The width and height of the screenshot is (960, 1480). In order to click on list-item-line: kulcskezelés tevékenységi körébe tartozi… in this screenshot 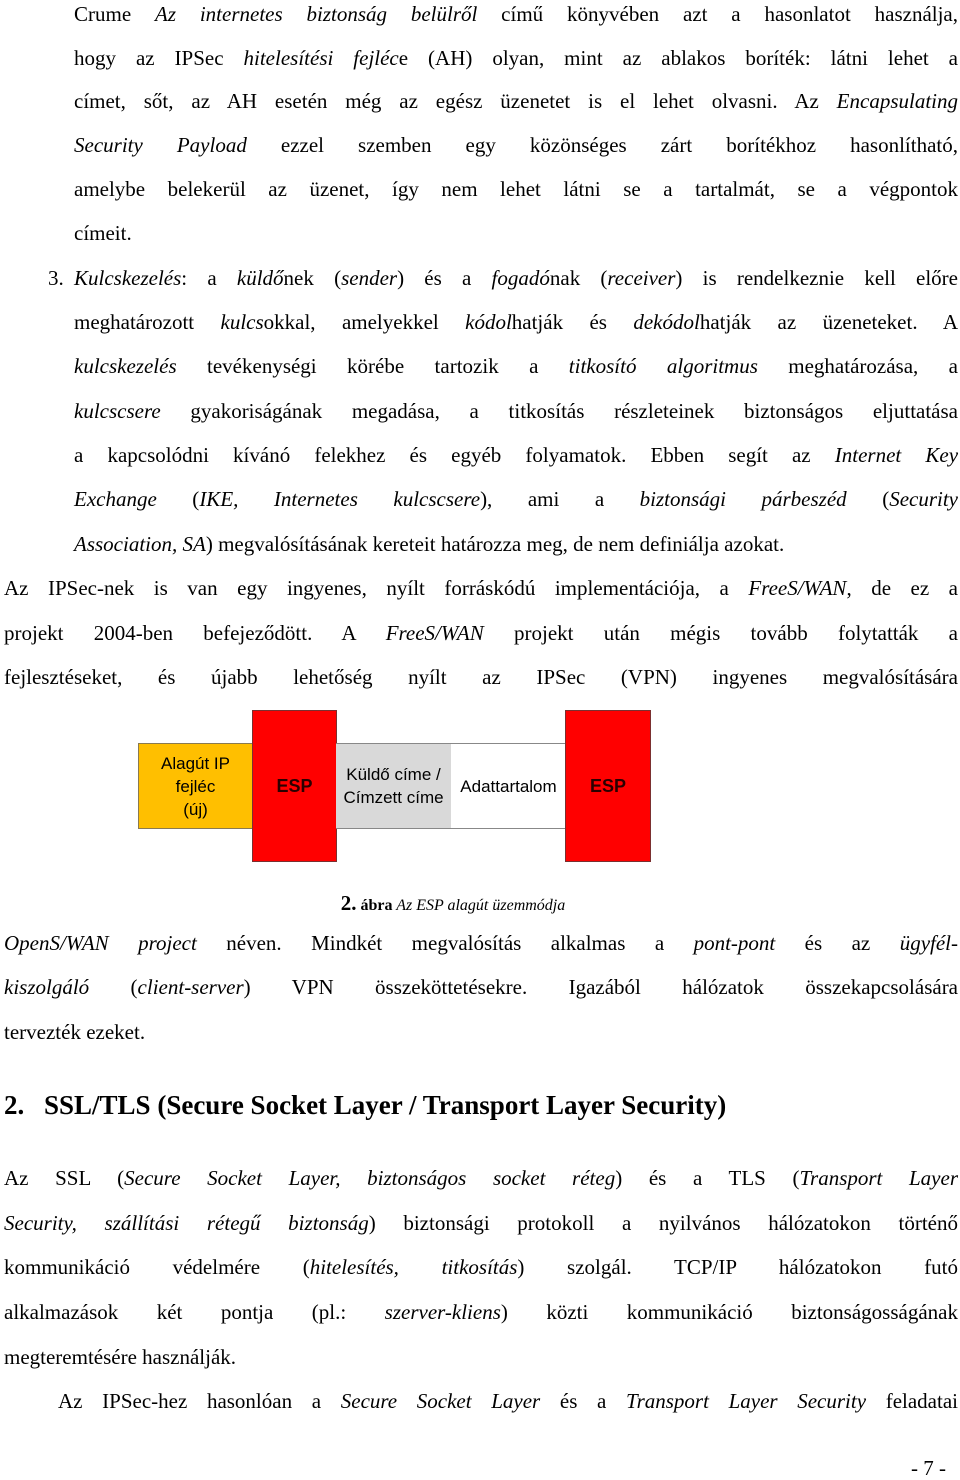, I will do `click(516, 366)`.